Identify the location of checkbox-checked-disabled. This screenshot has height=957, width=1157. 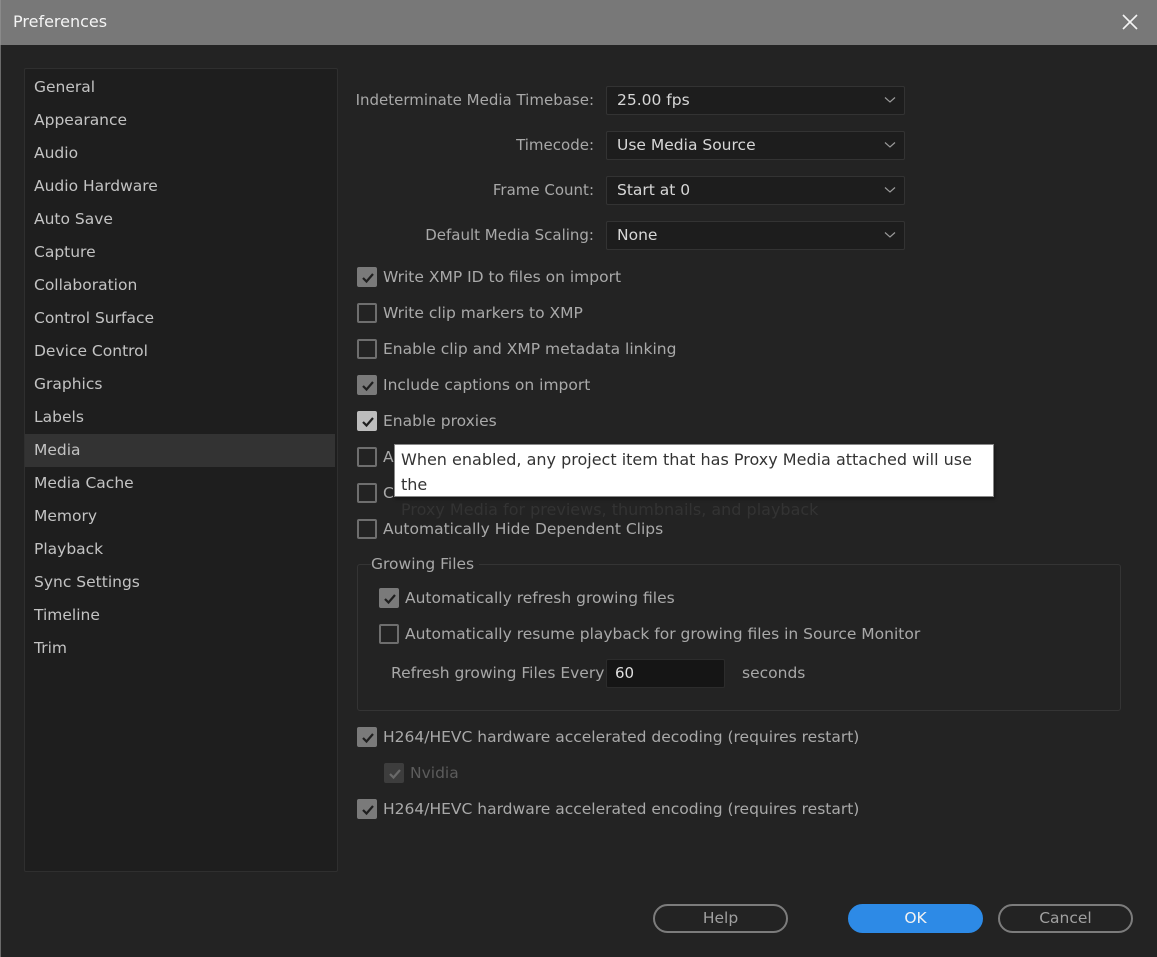
(394, 773).